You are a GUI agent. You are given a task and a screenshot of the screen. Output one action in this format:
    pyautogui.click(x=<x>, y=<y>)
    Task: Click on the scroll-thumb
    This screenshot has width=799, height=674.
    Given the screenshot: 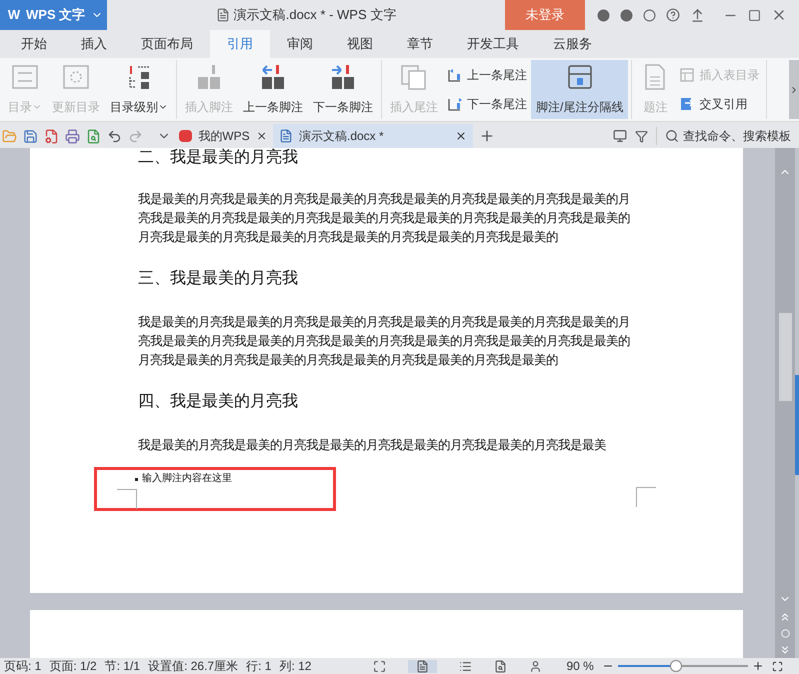 What is the action you would take?
    pyautogui.click(x=785, y=357)
    